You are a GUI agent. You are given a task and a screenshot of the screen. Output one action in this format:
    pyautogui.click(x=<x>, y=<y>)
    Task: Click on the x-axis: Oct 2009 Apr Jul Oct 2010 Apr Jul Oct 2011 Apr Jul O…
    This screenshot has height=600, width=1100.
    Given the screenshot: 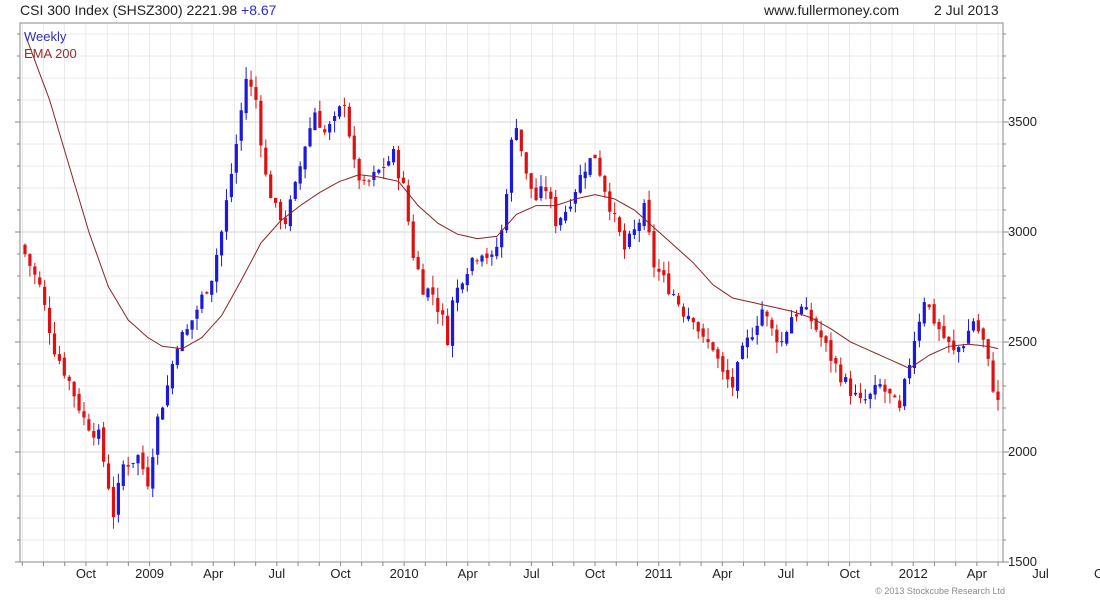 What is the action you would take?
    pyautogui.click(x=560, y=571)
    